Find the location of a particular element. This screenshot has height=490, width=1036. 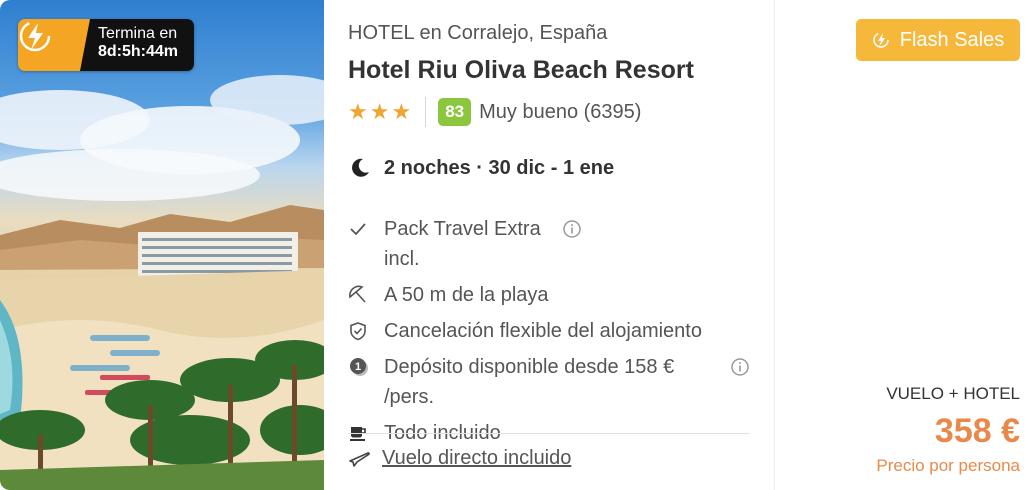

countdown-time: 8d:5h:44m is located at coordinates (138, 51).